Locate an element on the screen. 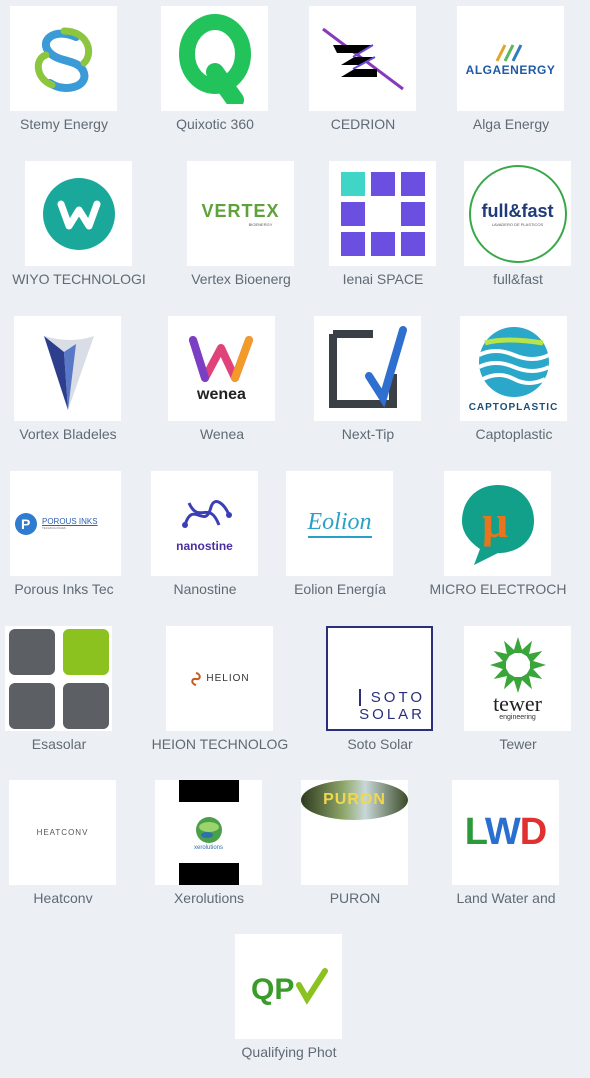 This screenshot has width=590, height=1078. micro-speech-bubble-icon: μ is located at coordinates (497, 524).